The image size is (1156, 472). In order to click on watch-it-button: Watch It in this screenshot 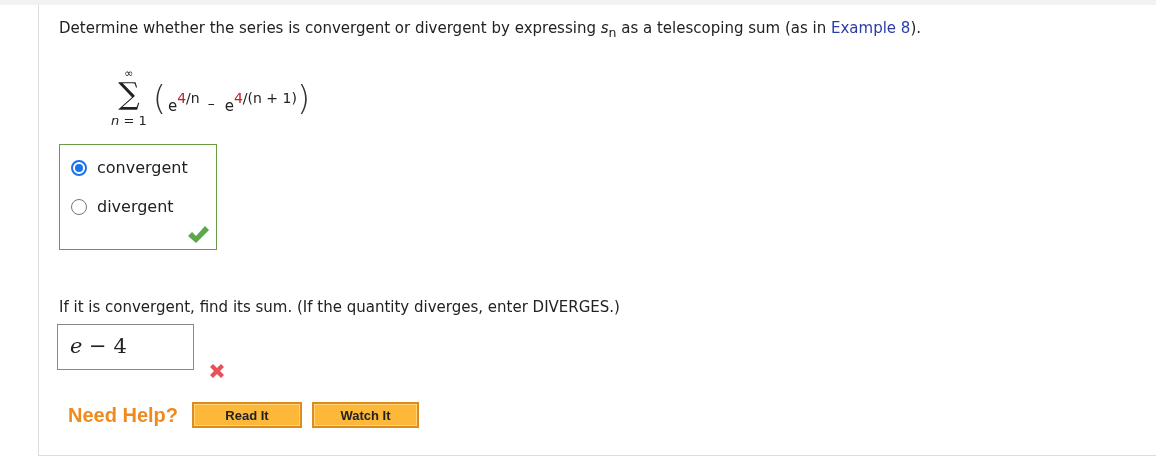, I will do `click(366, 415)`.